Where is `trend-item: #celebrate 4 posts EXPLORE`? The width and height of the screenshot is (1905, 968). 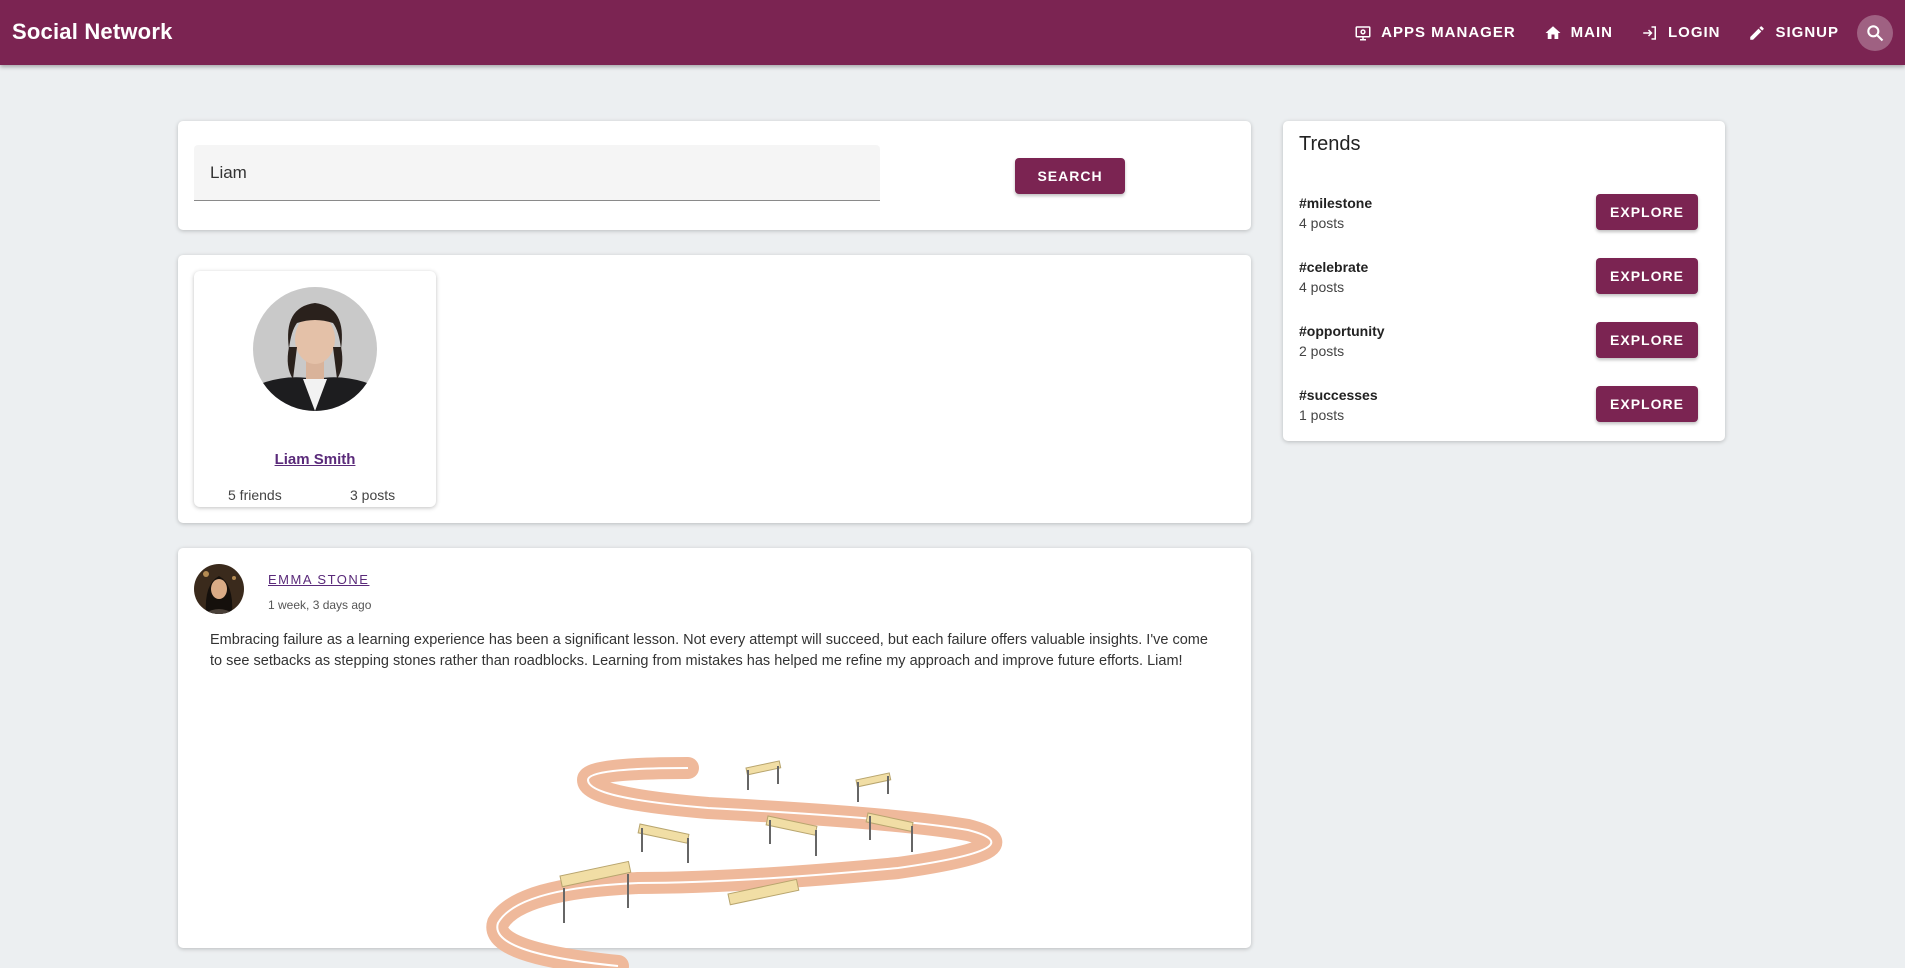 trend-item: #celebrate 4 posts EXPLORE is located at coordinates (1499, 277).